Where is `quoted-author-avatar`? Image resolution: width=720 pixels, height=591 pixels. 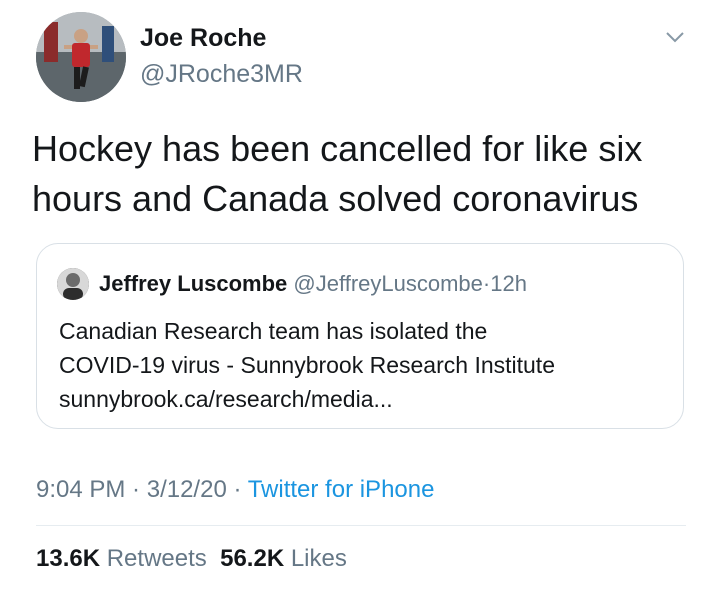 quoted-author-avatar is located at coordinates (73, 284).